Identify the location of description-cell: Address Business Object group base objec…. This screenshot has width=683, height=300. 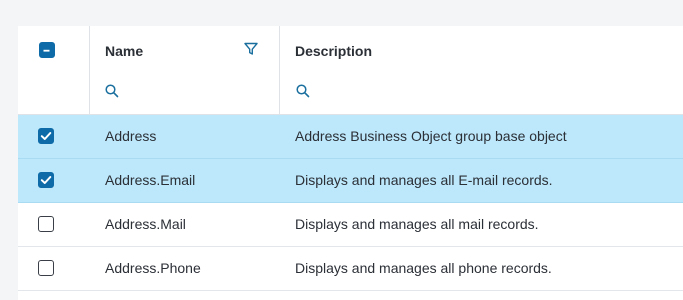
(481, 136).